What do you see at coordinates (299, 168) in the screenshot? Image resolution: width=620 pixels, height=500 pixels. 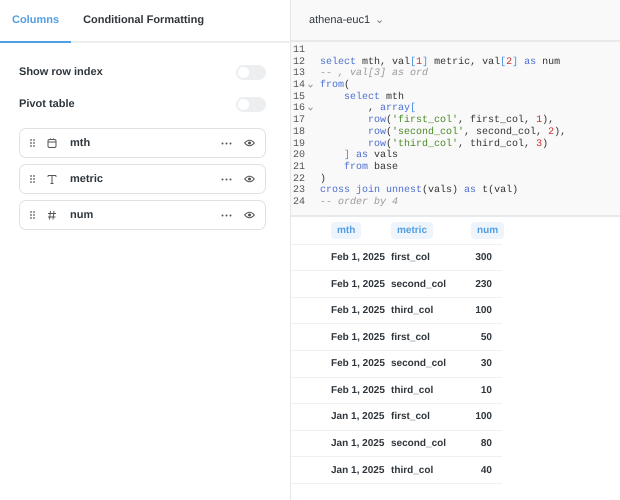 I see `line-number: 21` at bounding box center [299, 168].